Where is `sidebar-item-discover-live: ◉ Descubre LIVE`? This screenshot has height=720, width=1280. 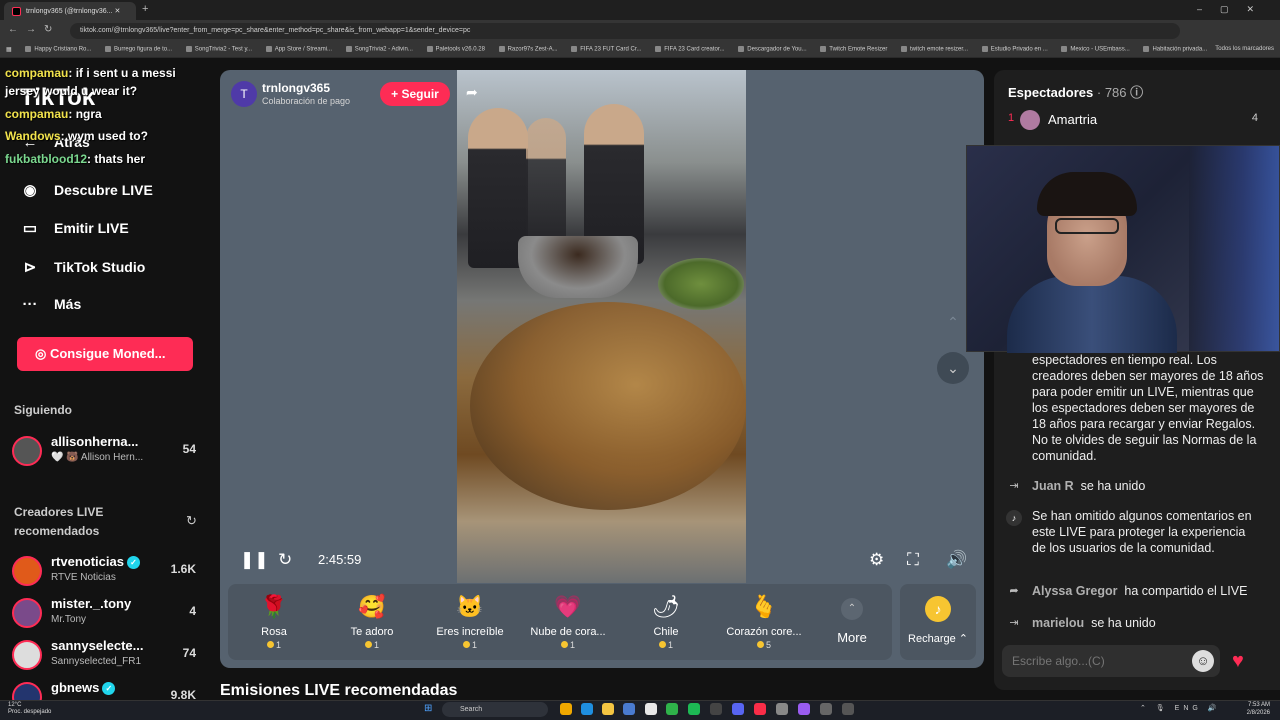
sidebar-item-discover-live: ◉ Descubre LIVE is located at coordinates (86, 190).